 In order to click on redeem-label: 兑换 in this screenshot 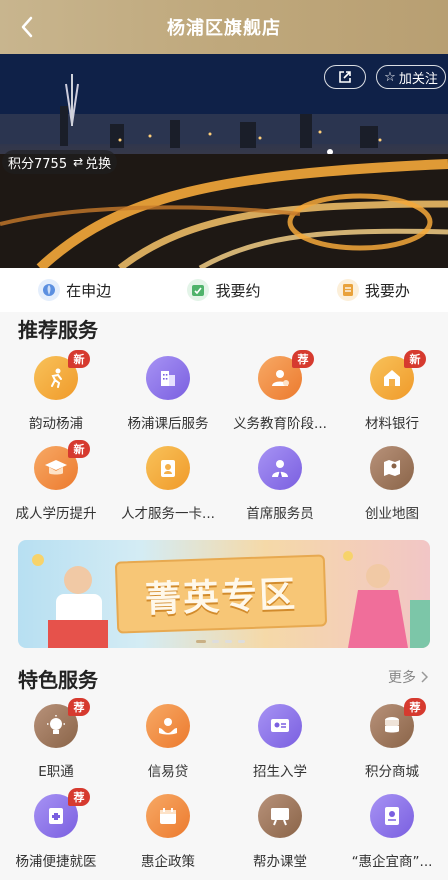, I will do `click(98, 164)`.